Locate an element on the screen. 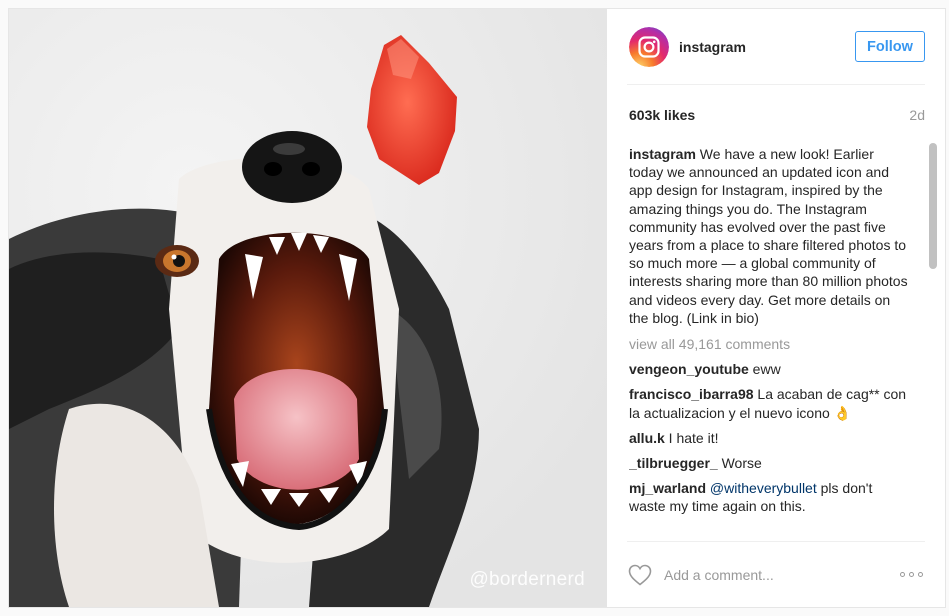 This screenshot has height=616, width=949. comment-username: mj_warland is located at coordinates (667, 488).